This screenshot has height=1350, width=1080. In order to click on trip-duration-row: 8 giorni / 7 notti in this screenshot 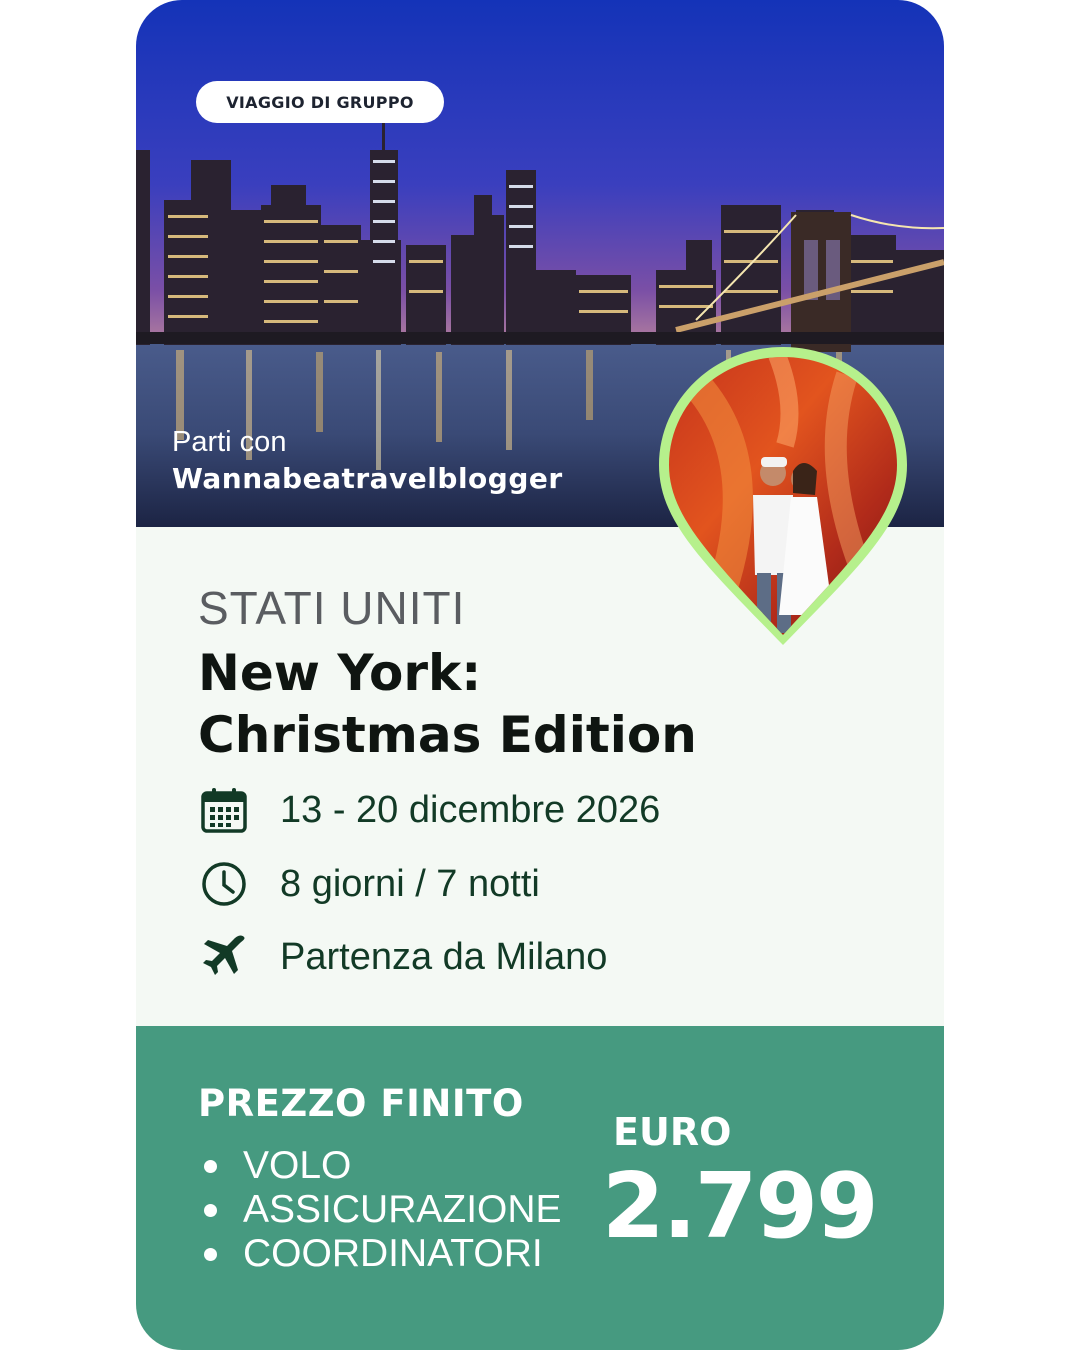, I will do `click(369, 884)`.